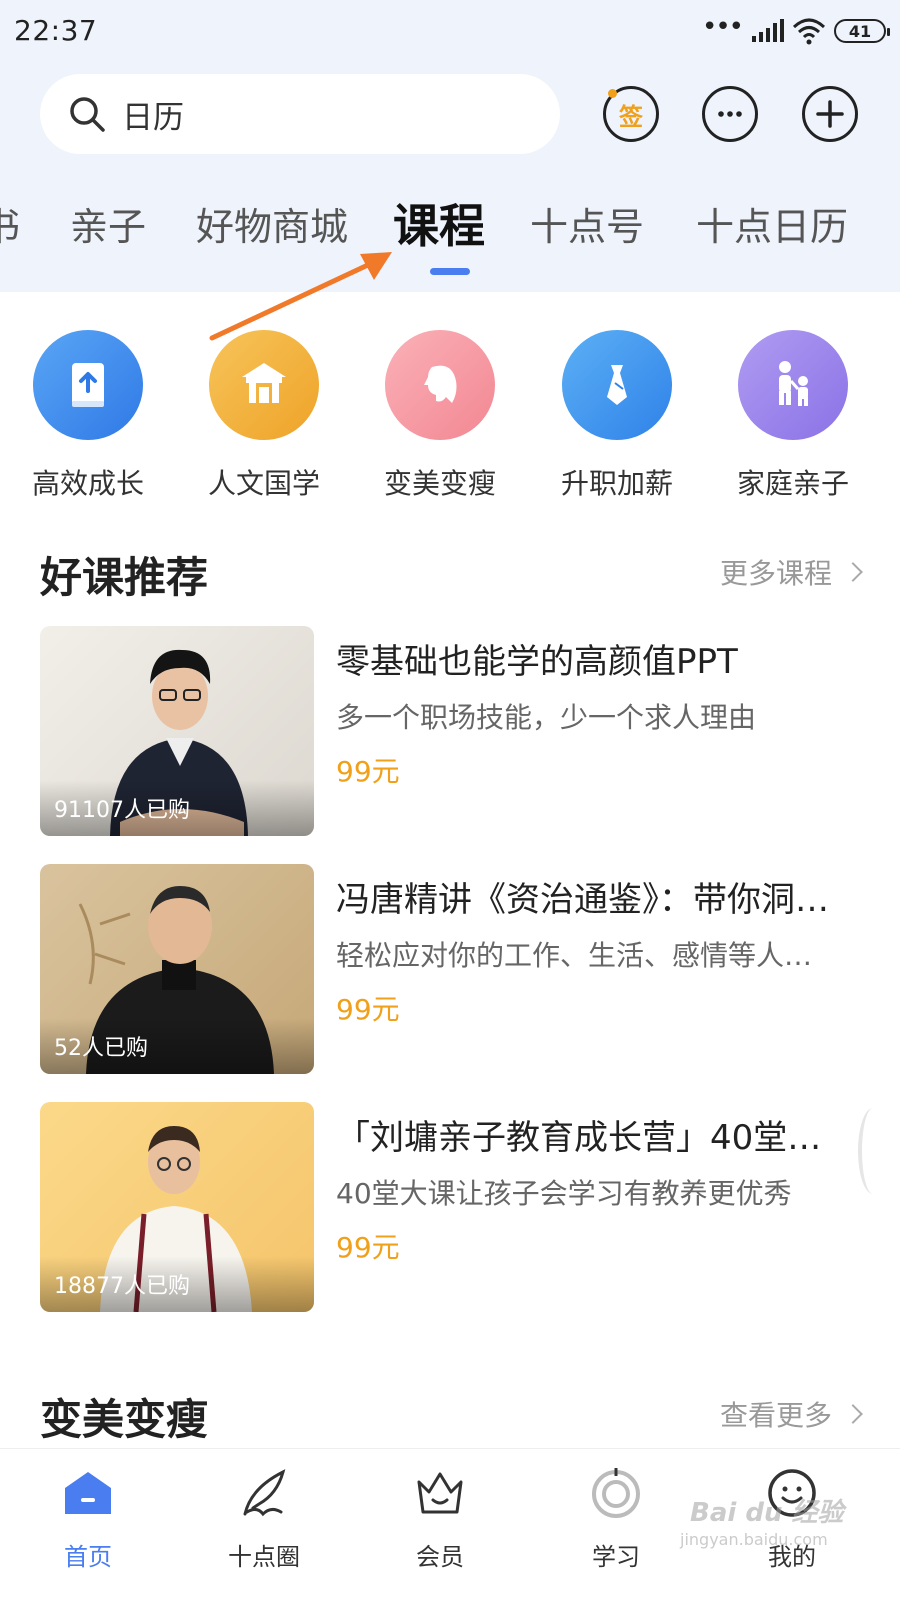 This screenshot has width=900, height=1600. Describe the element at coordinates (124, 577) in the screenshot. I see `section-title-recommended: 好课推荐` at that location.